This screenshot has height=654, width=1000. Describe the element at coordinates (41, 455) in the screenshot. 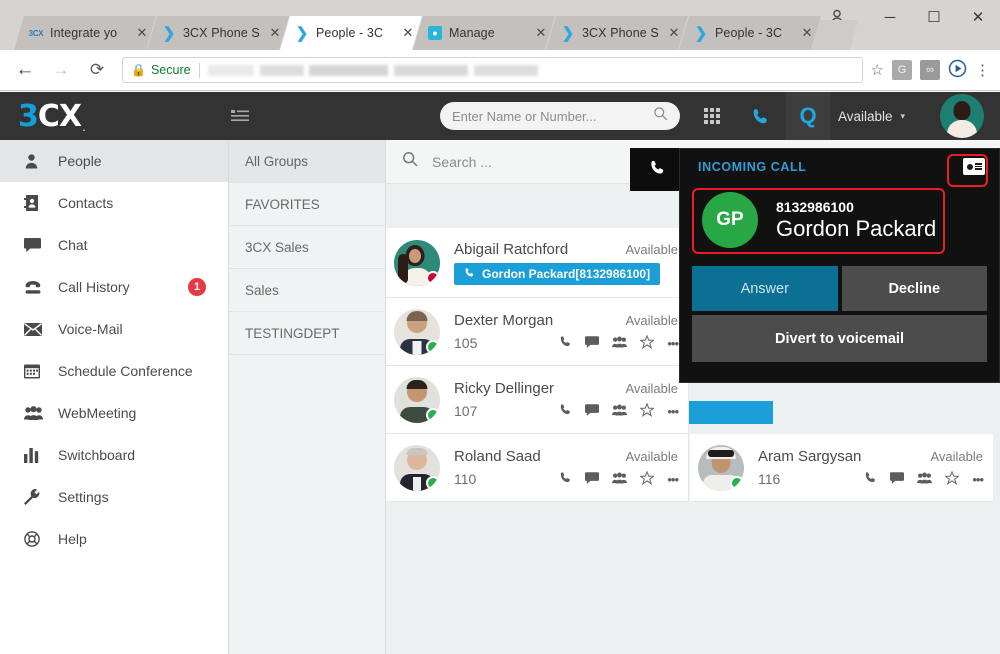

I see `bar-chart-icon` at that location.